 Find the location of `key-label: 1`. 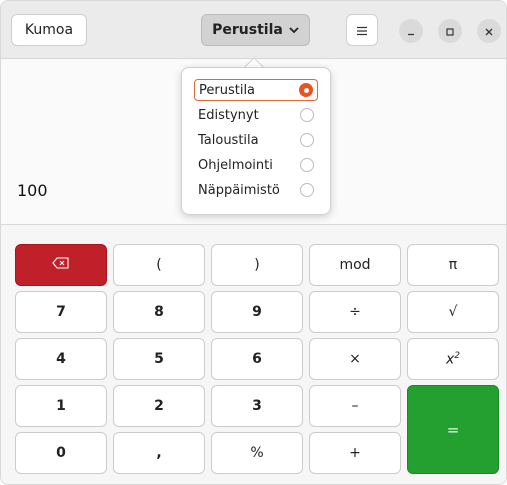

key-label: 1 is located at coordinates (61, 406).